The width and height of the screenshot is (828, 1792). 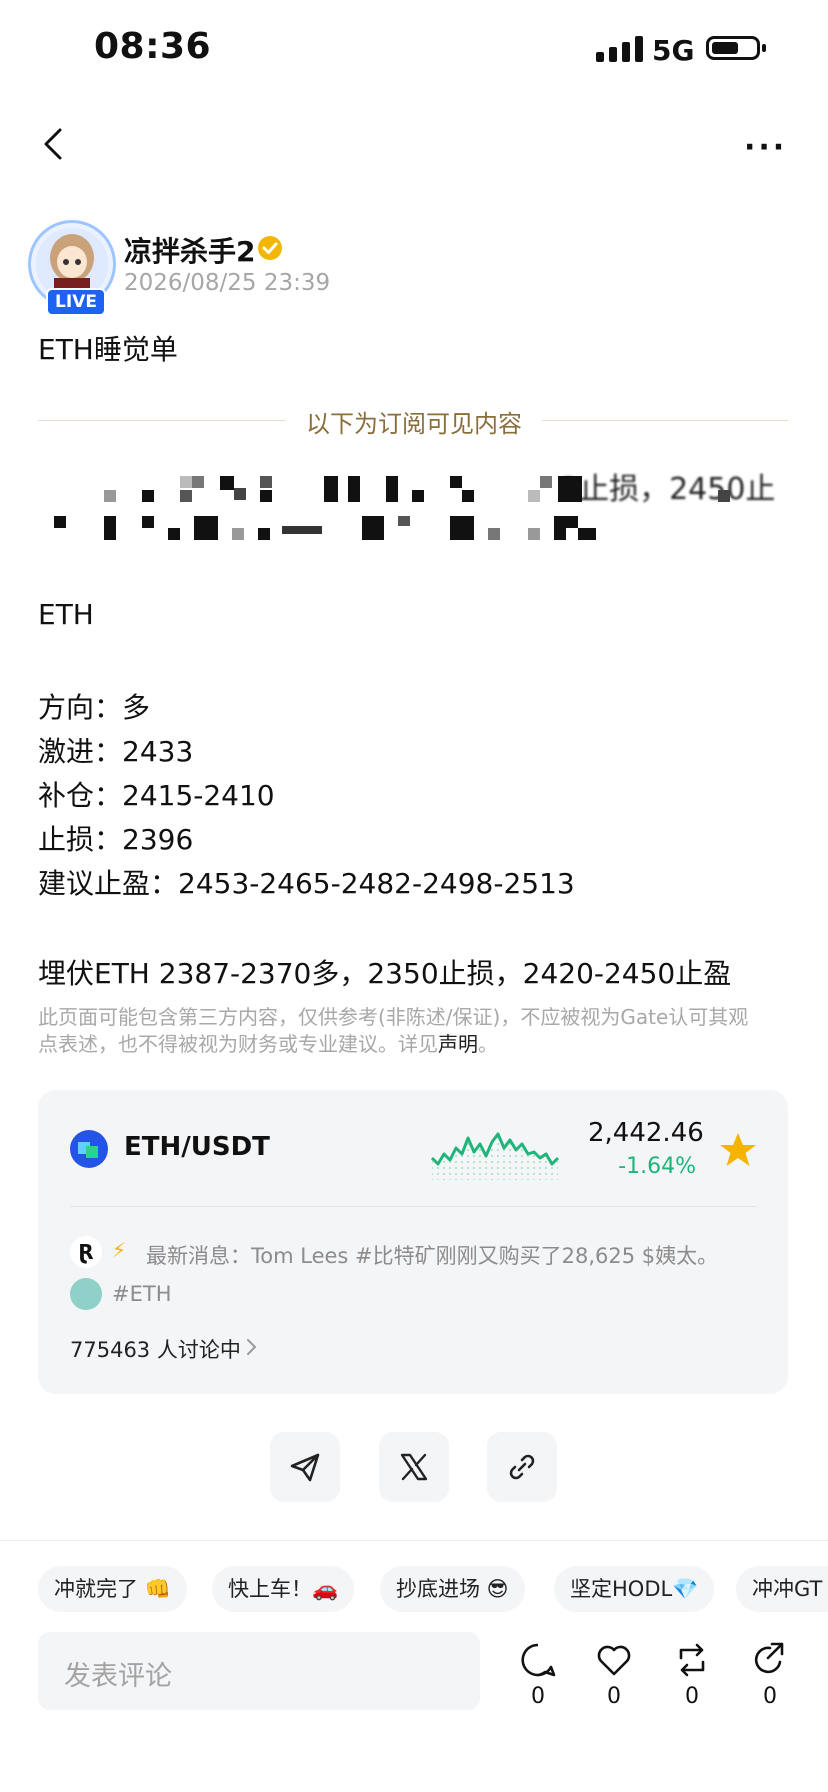 What do you see at coordinates (770, 1660) in the screenshot?
I see `share-icon` at bounding box center [770, 1660].